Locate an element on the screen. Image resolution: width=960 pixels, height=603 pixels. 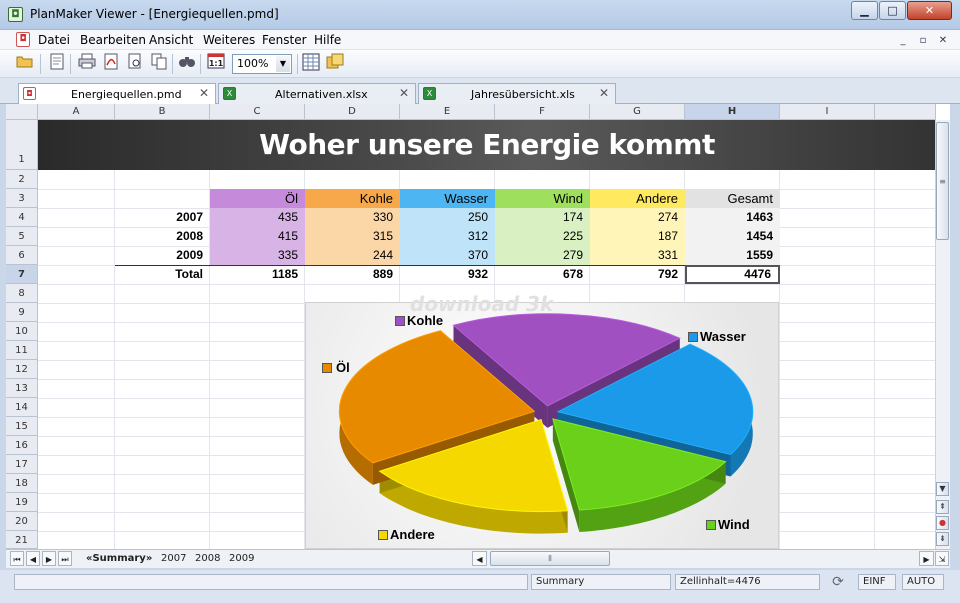
column-header-g: G is located at coordinates (637, 112).